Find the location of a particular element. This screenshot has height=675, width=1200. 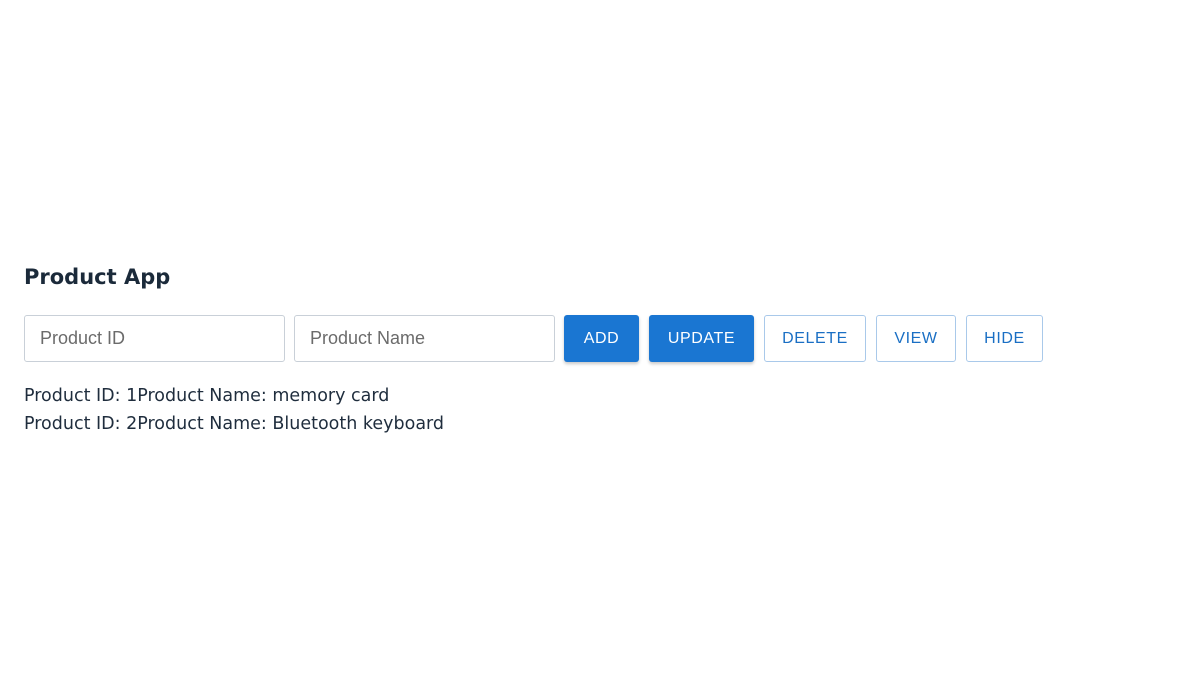

product-id-value: 1 is located at coordinates (132, 396).